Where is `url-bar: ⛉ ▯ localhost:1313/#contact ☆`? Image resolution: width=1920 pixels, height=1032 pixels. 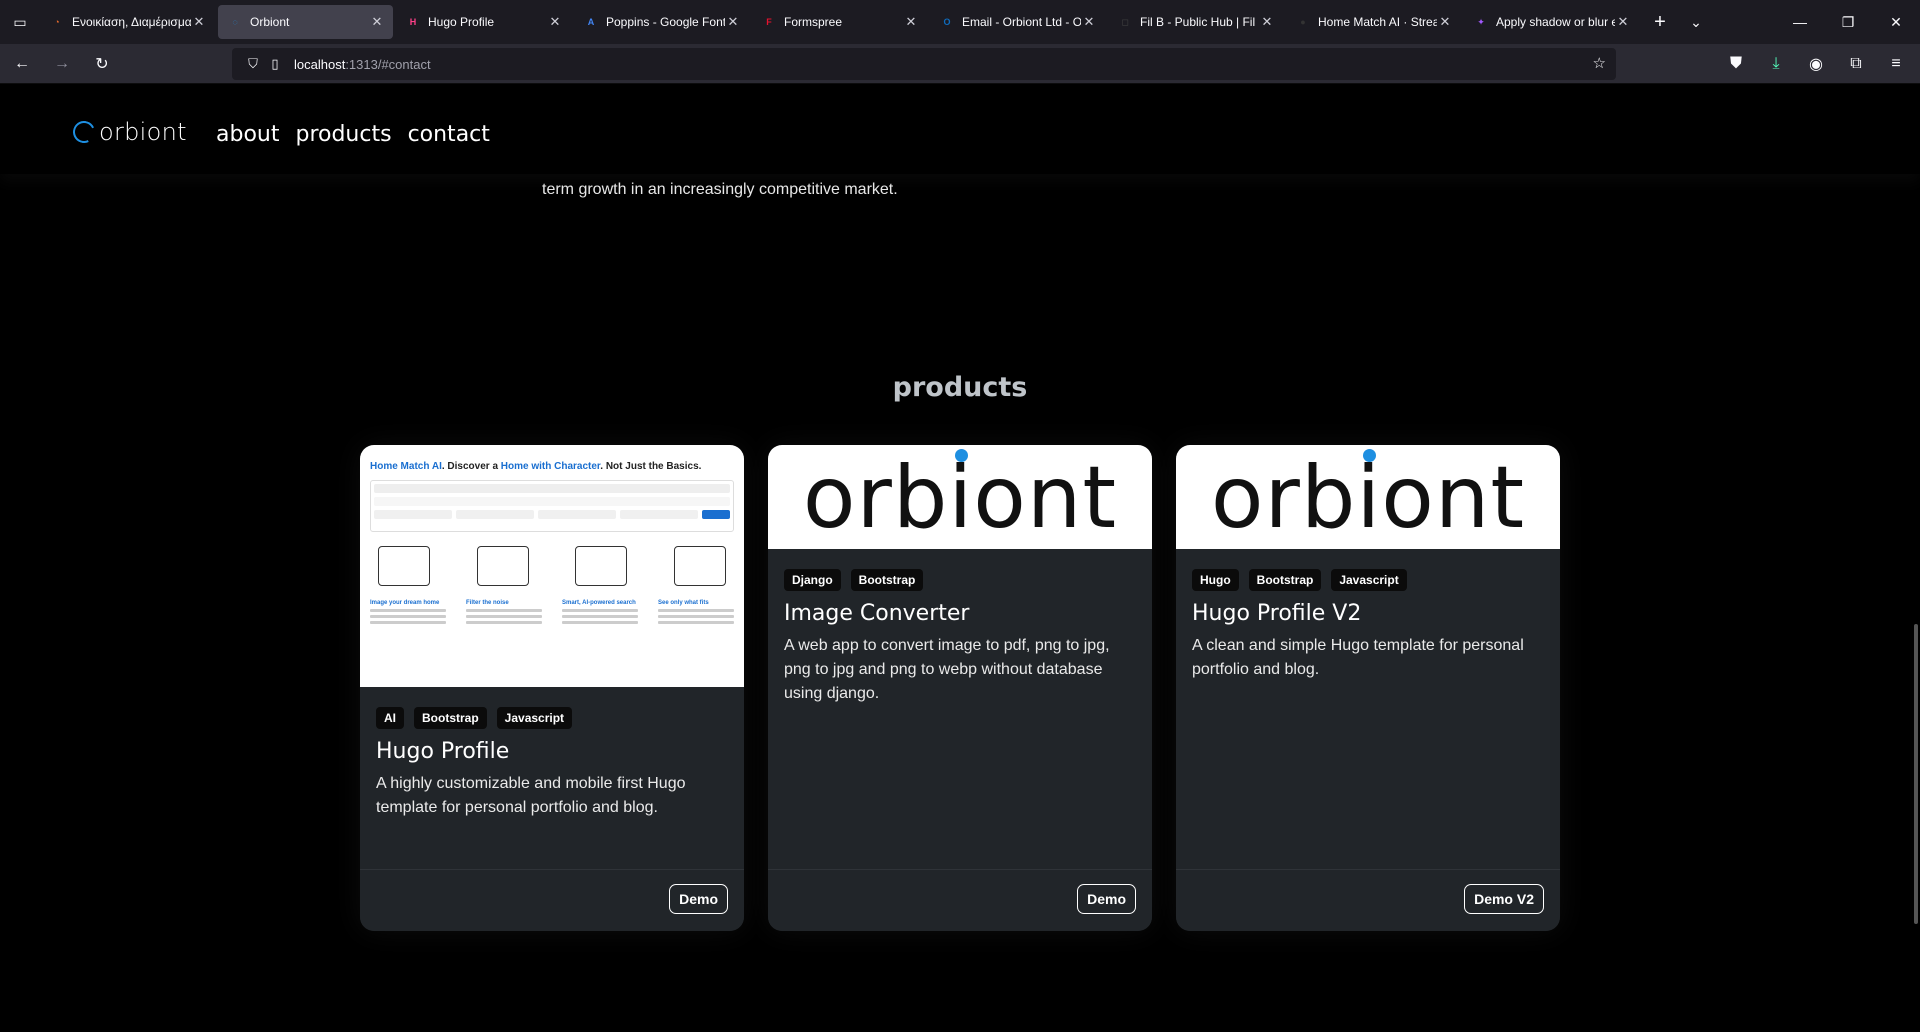
url-bar: ⛉ ▯ localhost:1313/#contact ☆ is located at coordinates (924, 64).